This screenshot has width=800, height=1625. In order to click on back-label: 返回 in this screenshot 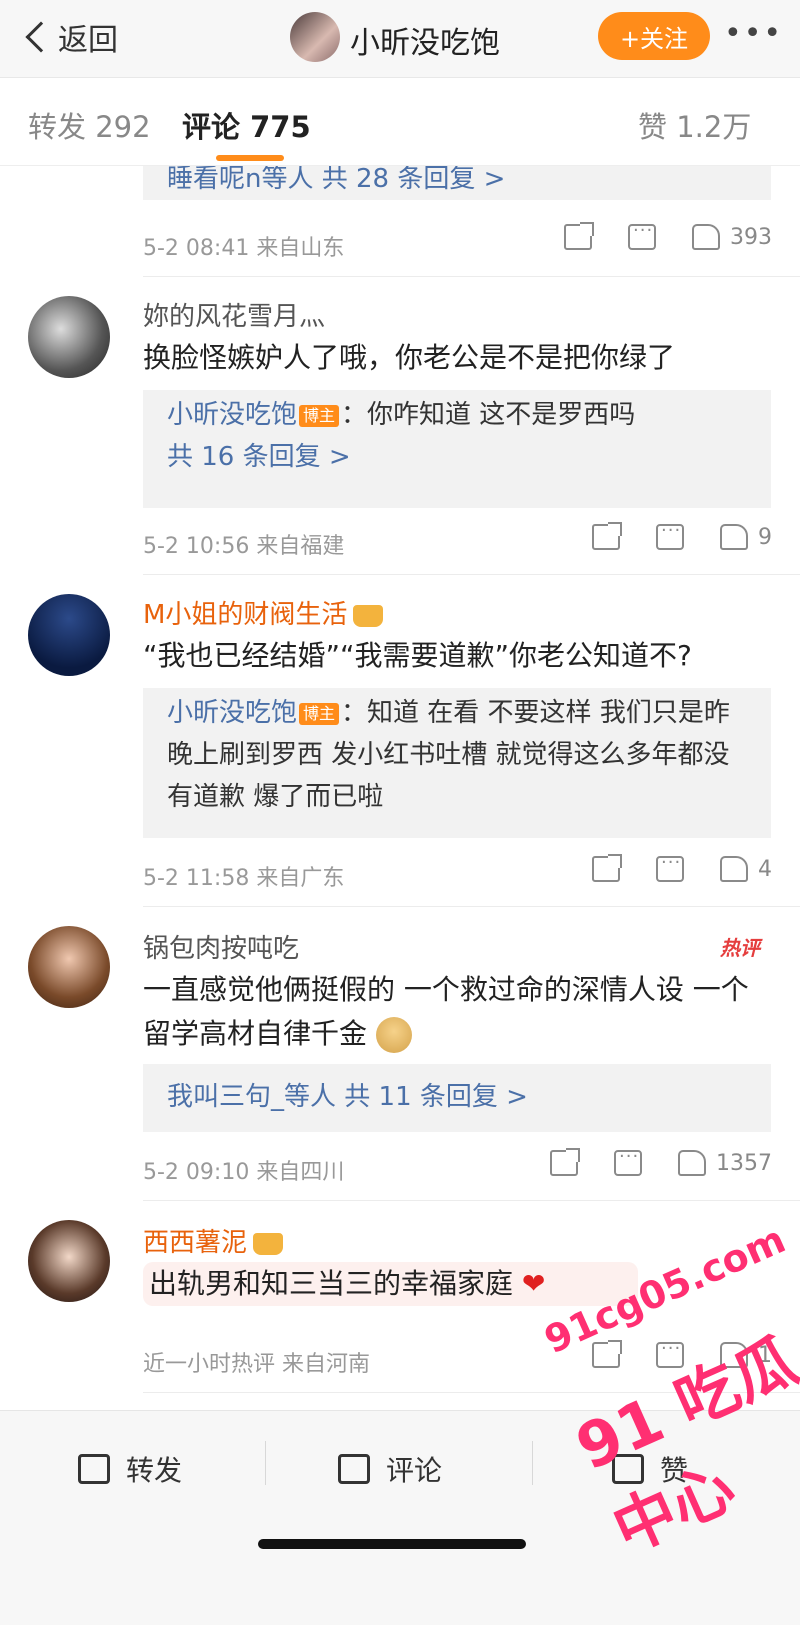, I will do `click(88, 40)`.